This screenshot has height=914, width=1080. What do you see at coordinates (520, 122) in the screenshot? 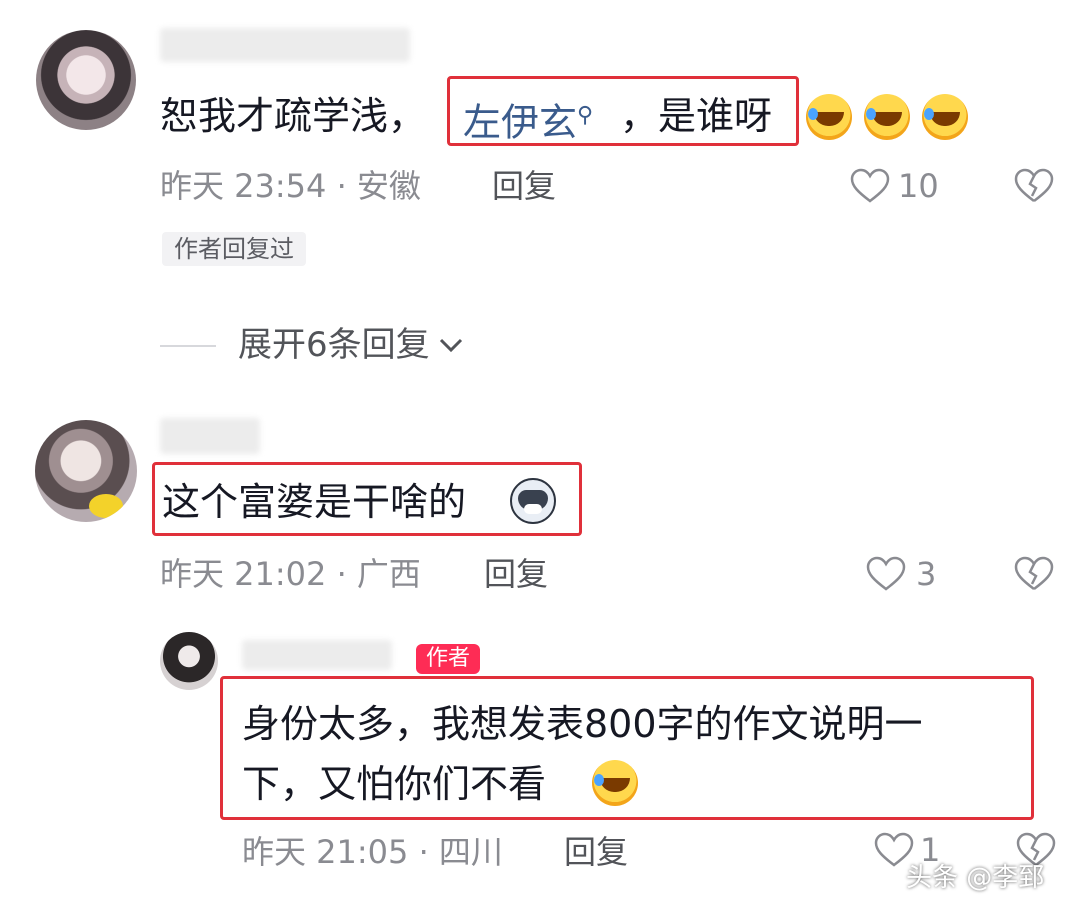
I see `search-link-text: 左伊玄` at bounding box center [520, 122].